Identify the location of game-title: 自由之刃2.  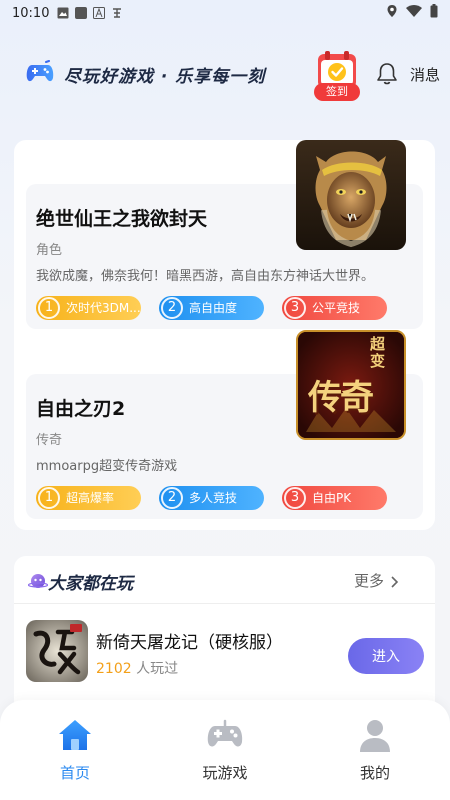
(81, 409).